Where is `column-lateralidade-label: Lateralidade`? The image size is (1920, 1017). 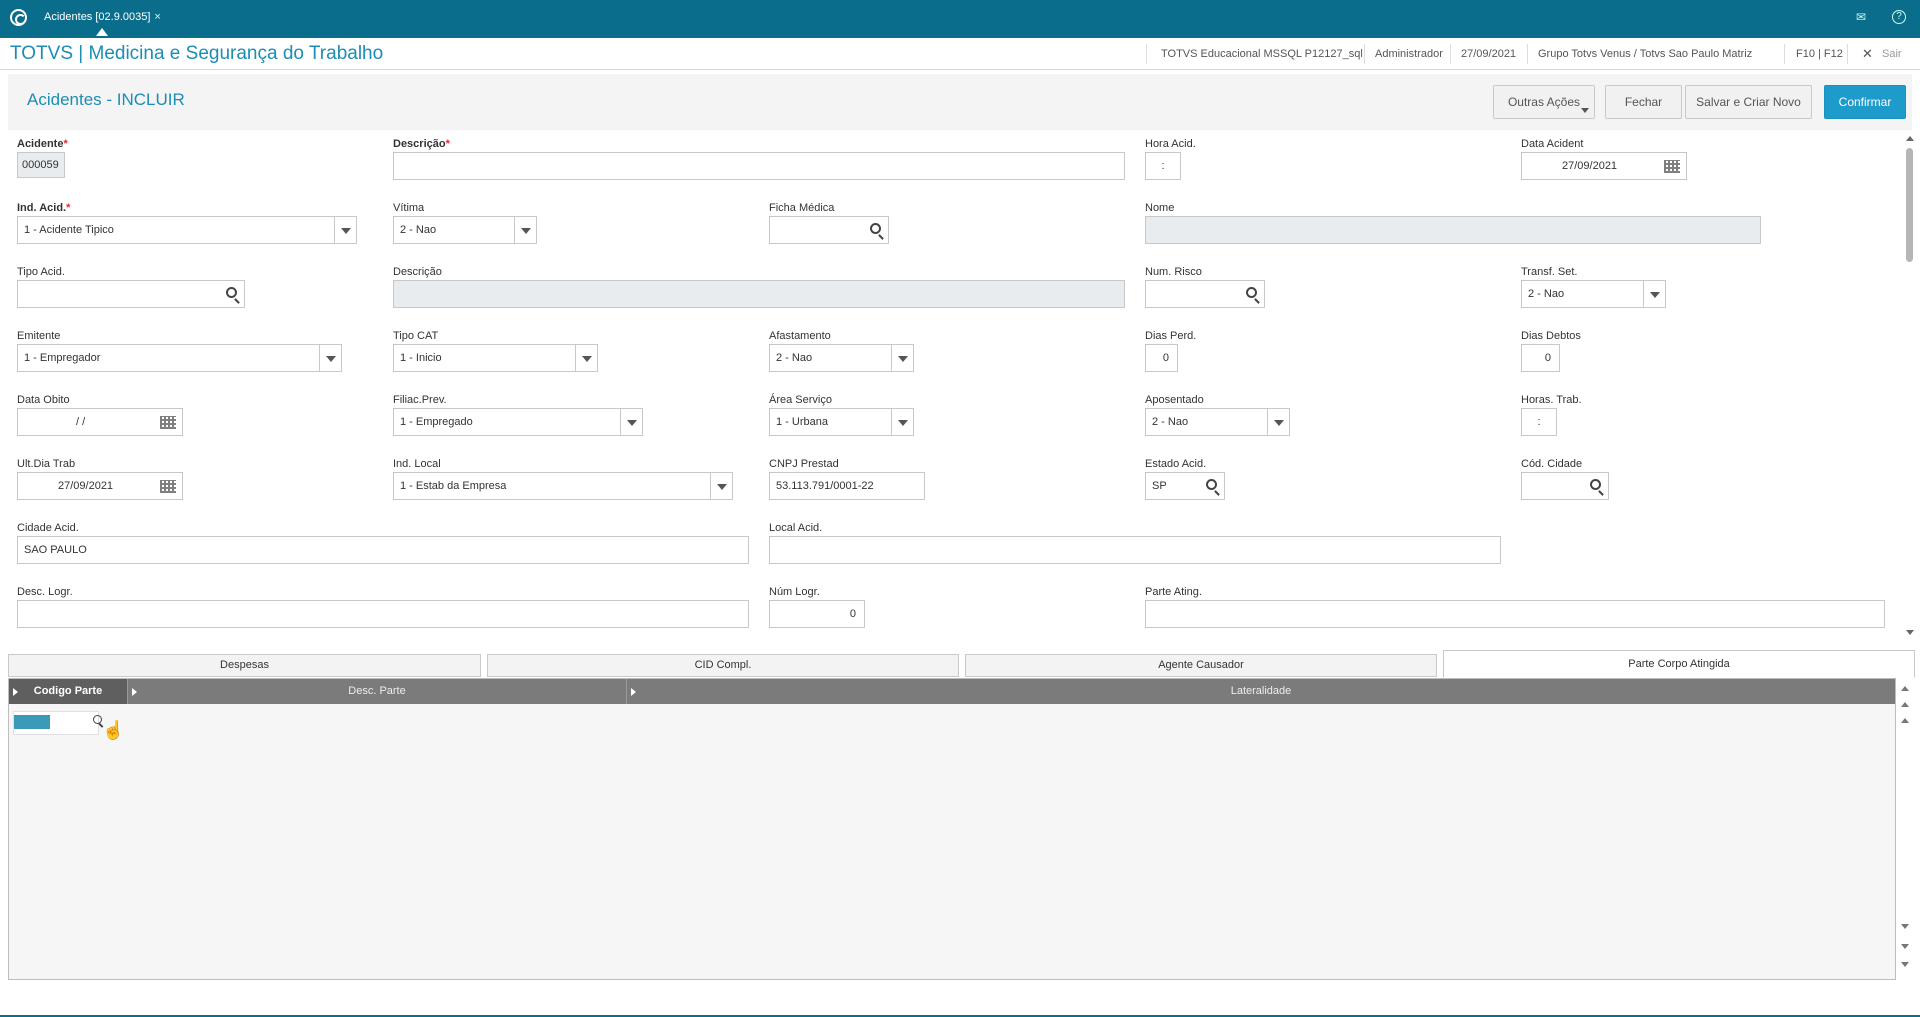 column-lateralidade-label: Lateralidade is located at coordinates (1261, 691).